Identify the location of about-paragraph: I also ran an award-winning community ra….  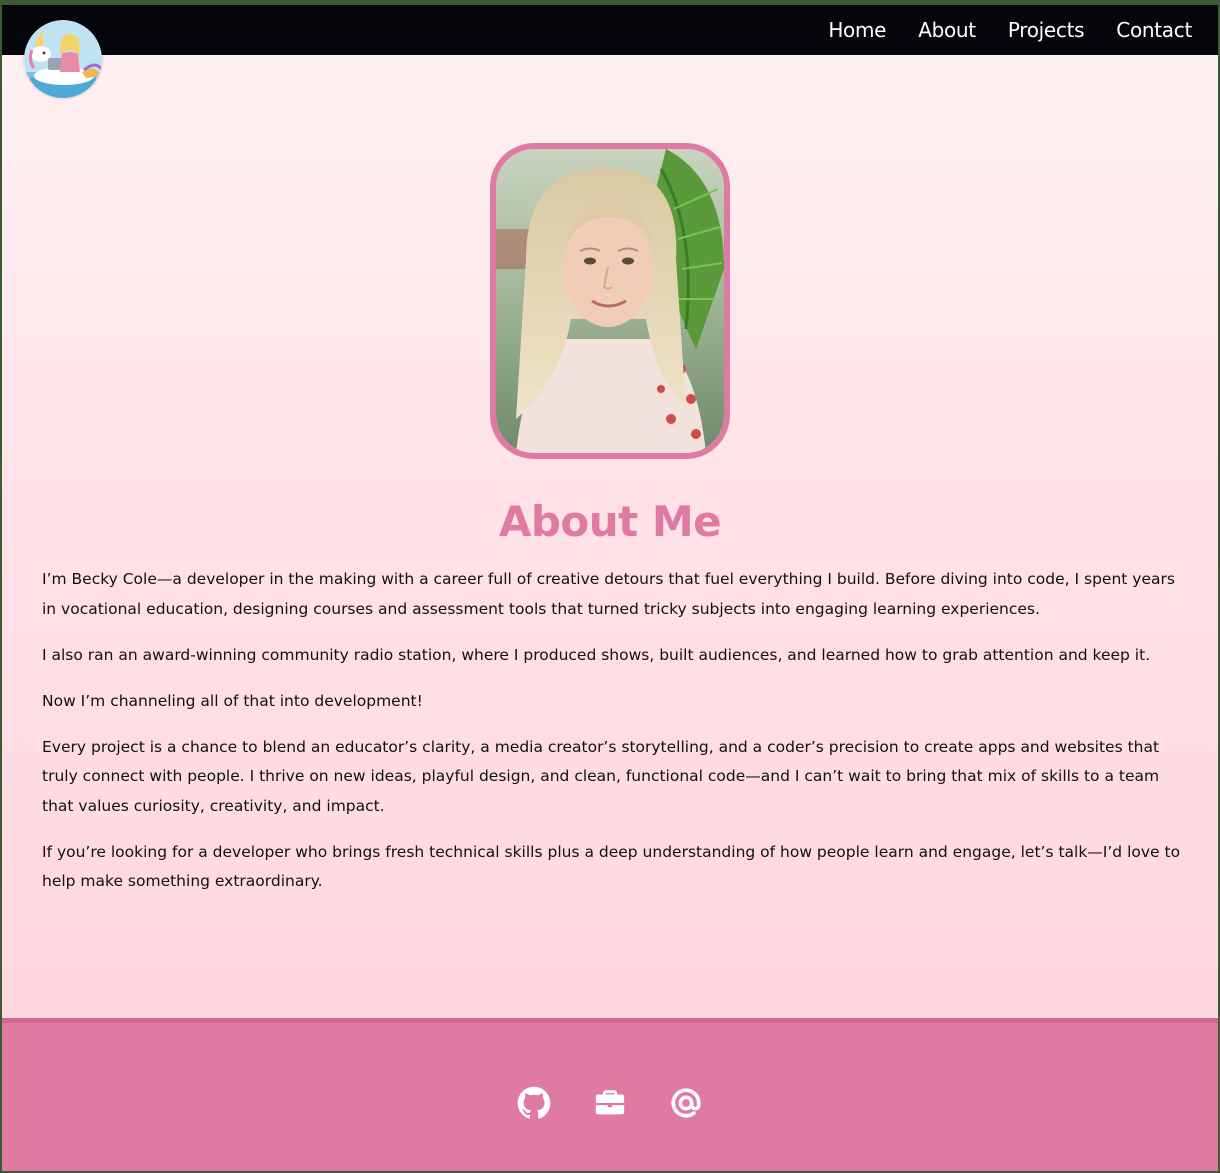
(596, 654).